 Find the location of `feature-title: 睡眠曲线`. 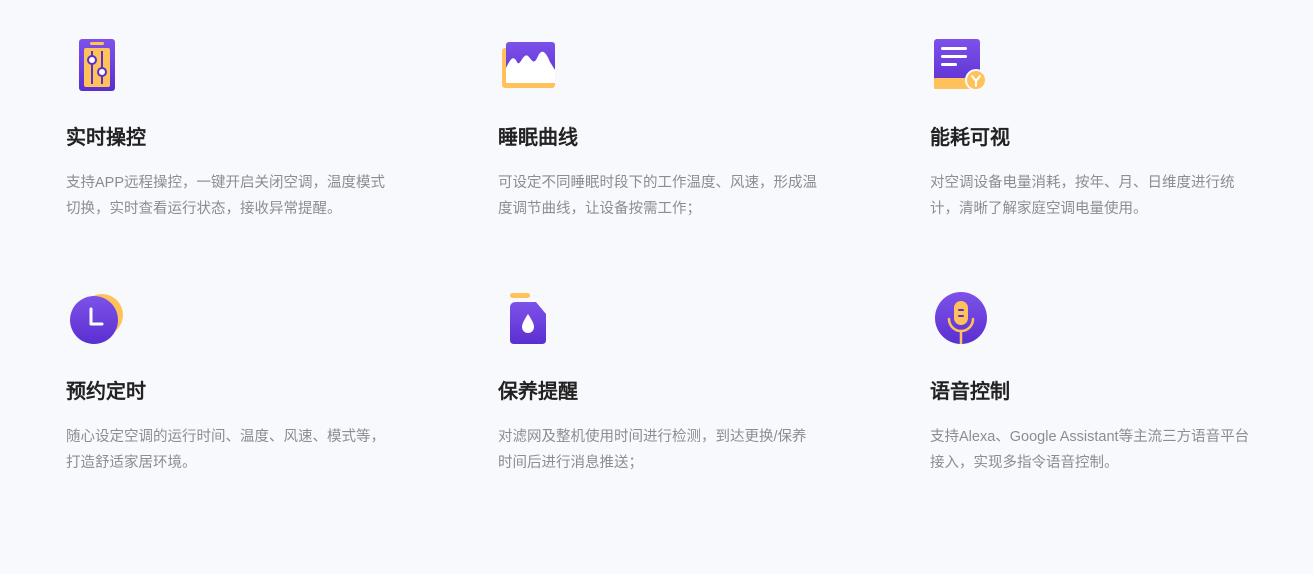

feature-title: 睡眠曲线 is located at coordinates (538, 138).